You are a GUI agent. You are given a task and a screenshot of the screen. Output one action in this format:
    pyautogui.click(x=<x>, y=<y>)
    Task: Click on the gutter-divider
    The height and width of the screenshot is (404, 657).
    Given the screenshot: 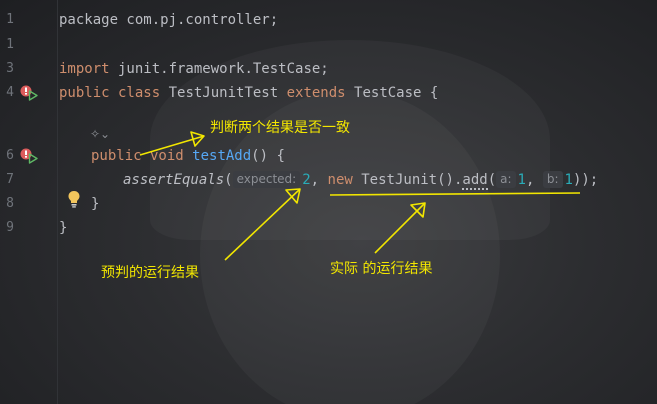 What is the action you would take?
    pyautogui.click(x=57, y=202)
    